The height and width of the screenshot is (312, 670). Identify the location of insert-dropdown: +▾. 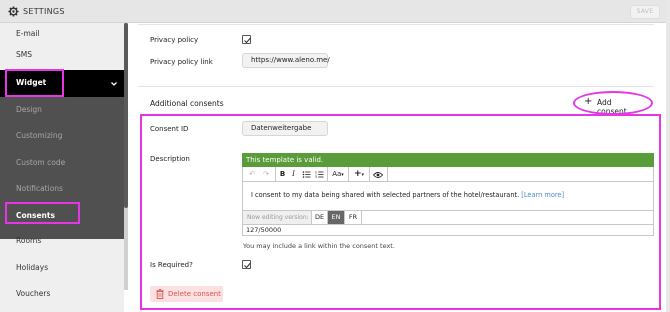
(359, 174).